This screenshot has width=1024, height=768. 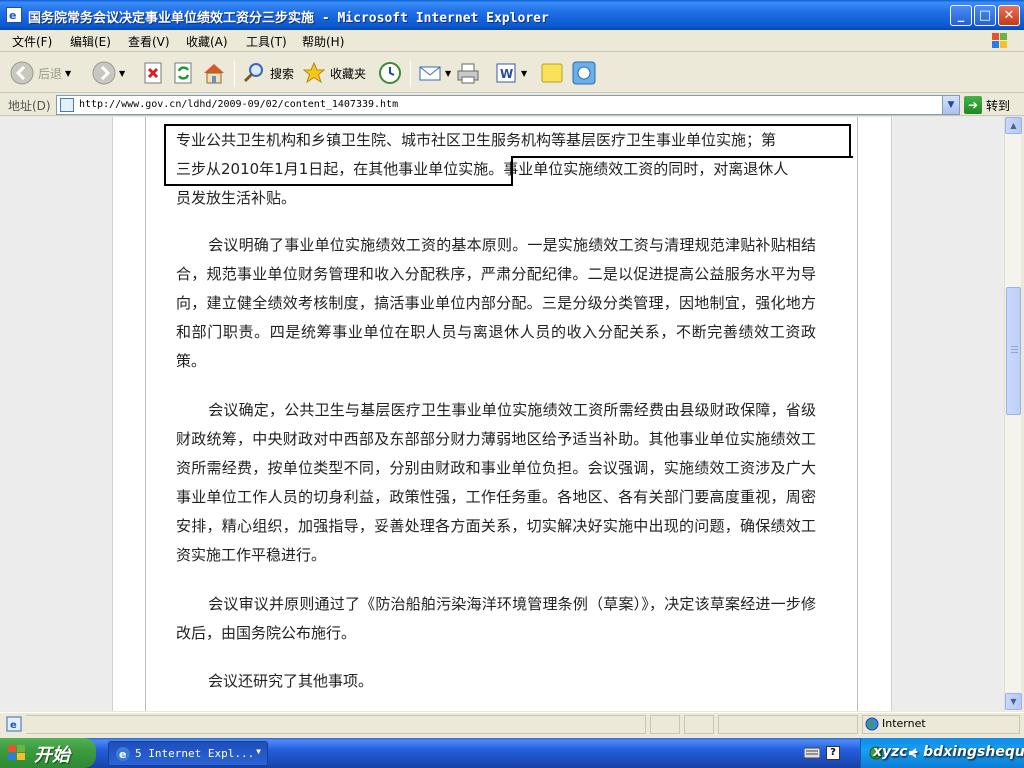 I want to click on refresh-icon, so click(x=183, y=73).